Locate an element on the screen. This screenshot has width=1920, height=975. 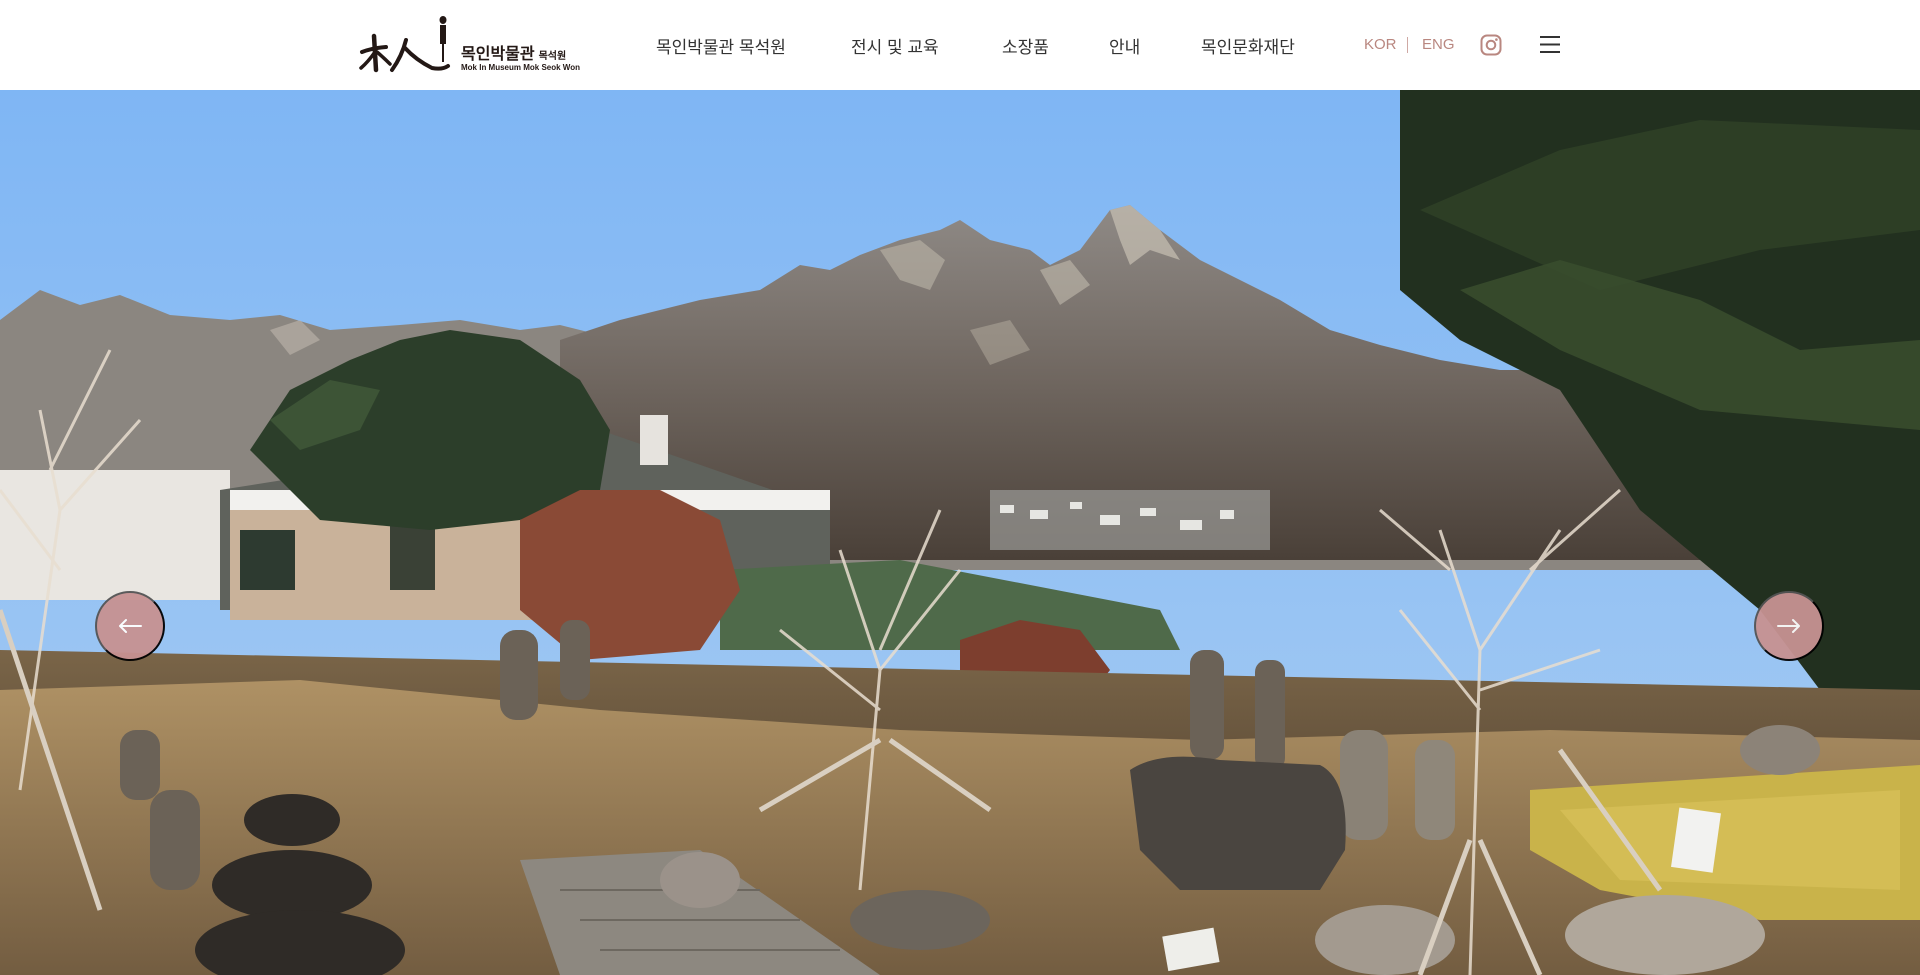
lang-eng-link: ENG is located at coordinates (1438, 44).